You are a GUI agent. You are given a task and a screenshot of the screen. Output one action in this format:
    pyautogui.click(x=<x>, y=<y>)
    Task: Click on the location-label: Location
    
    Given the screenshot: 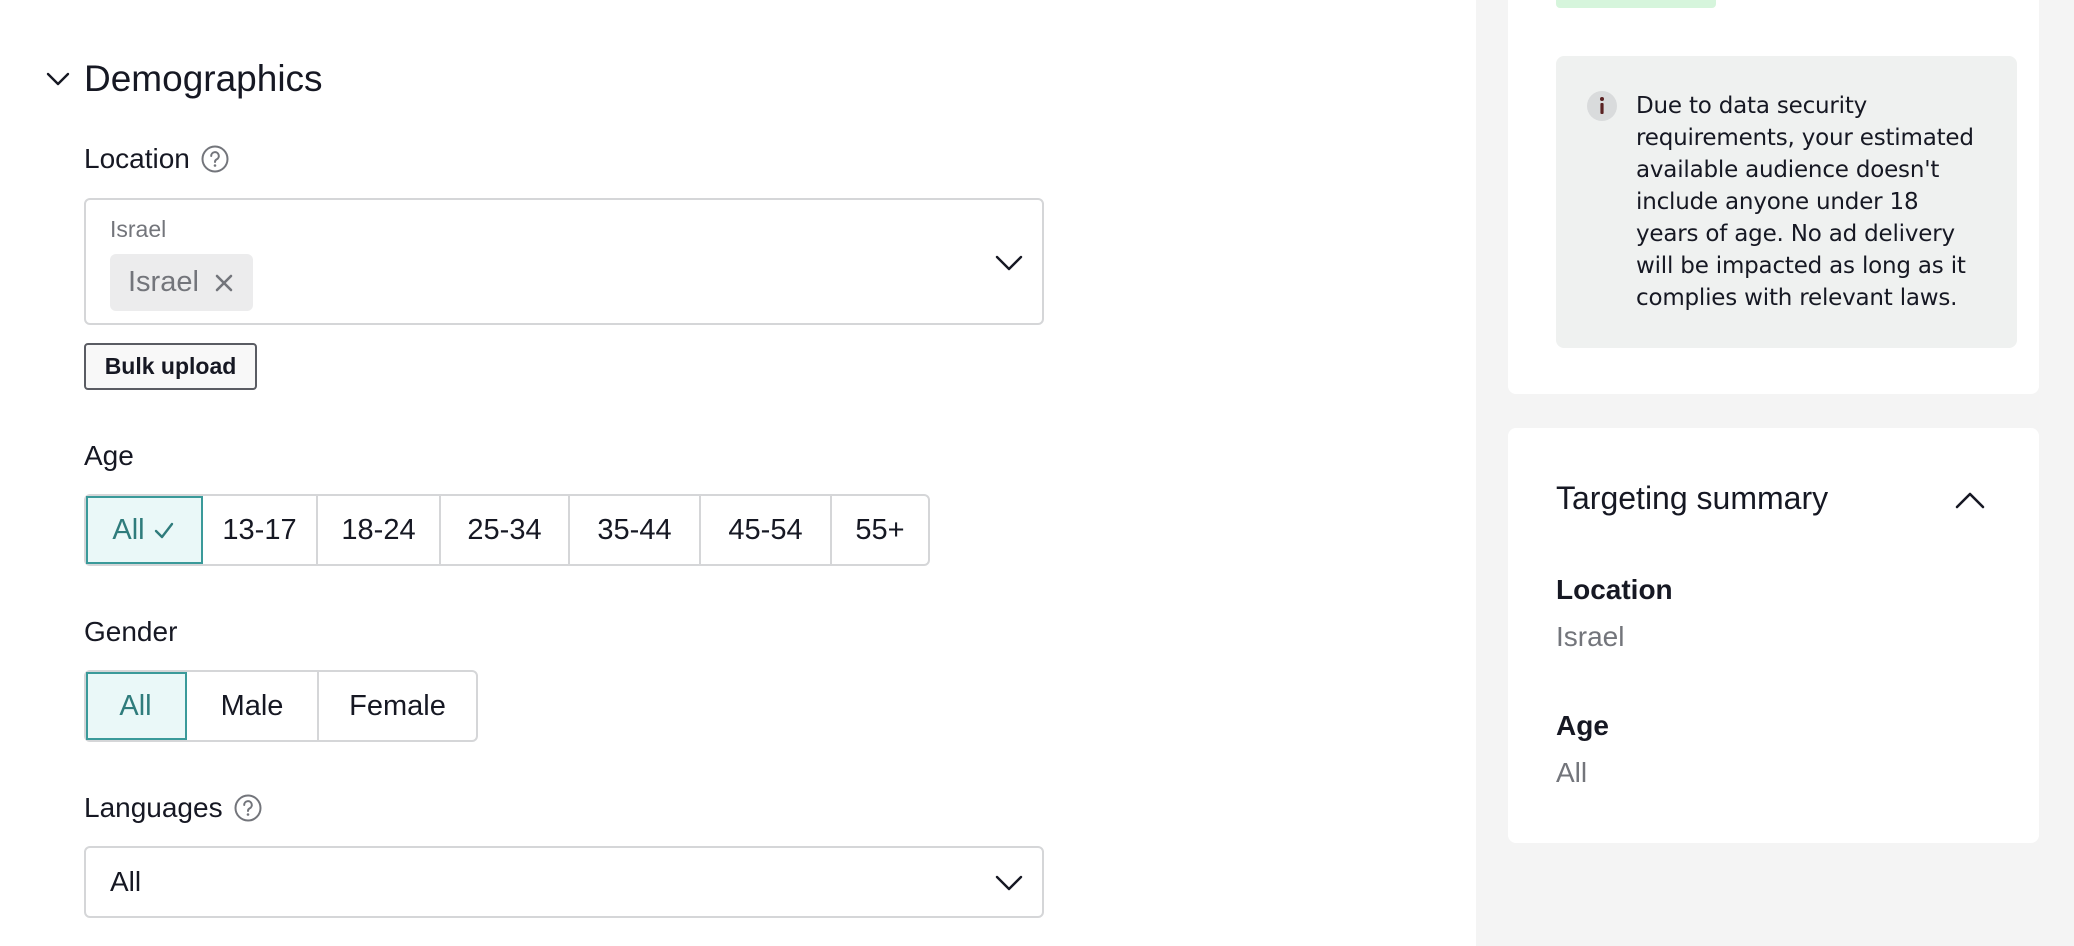 What is the action you would take?
    pyautogui.click(x=157, y=159)
    